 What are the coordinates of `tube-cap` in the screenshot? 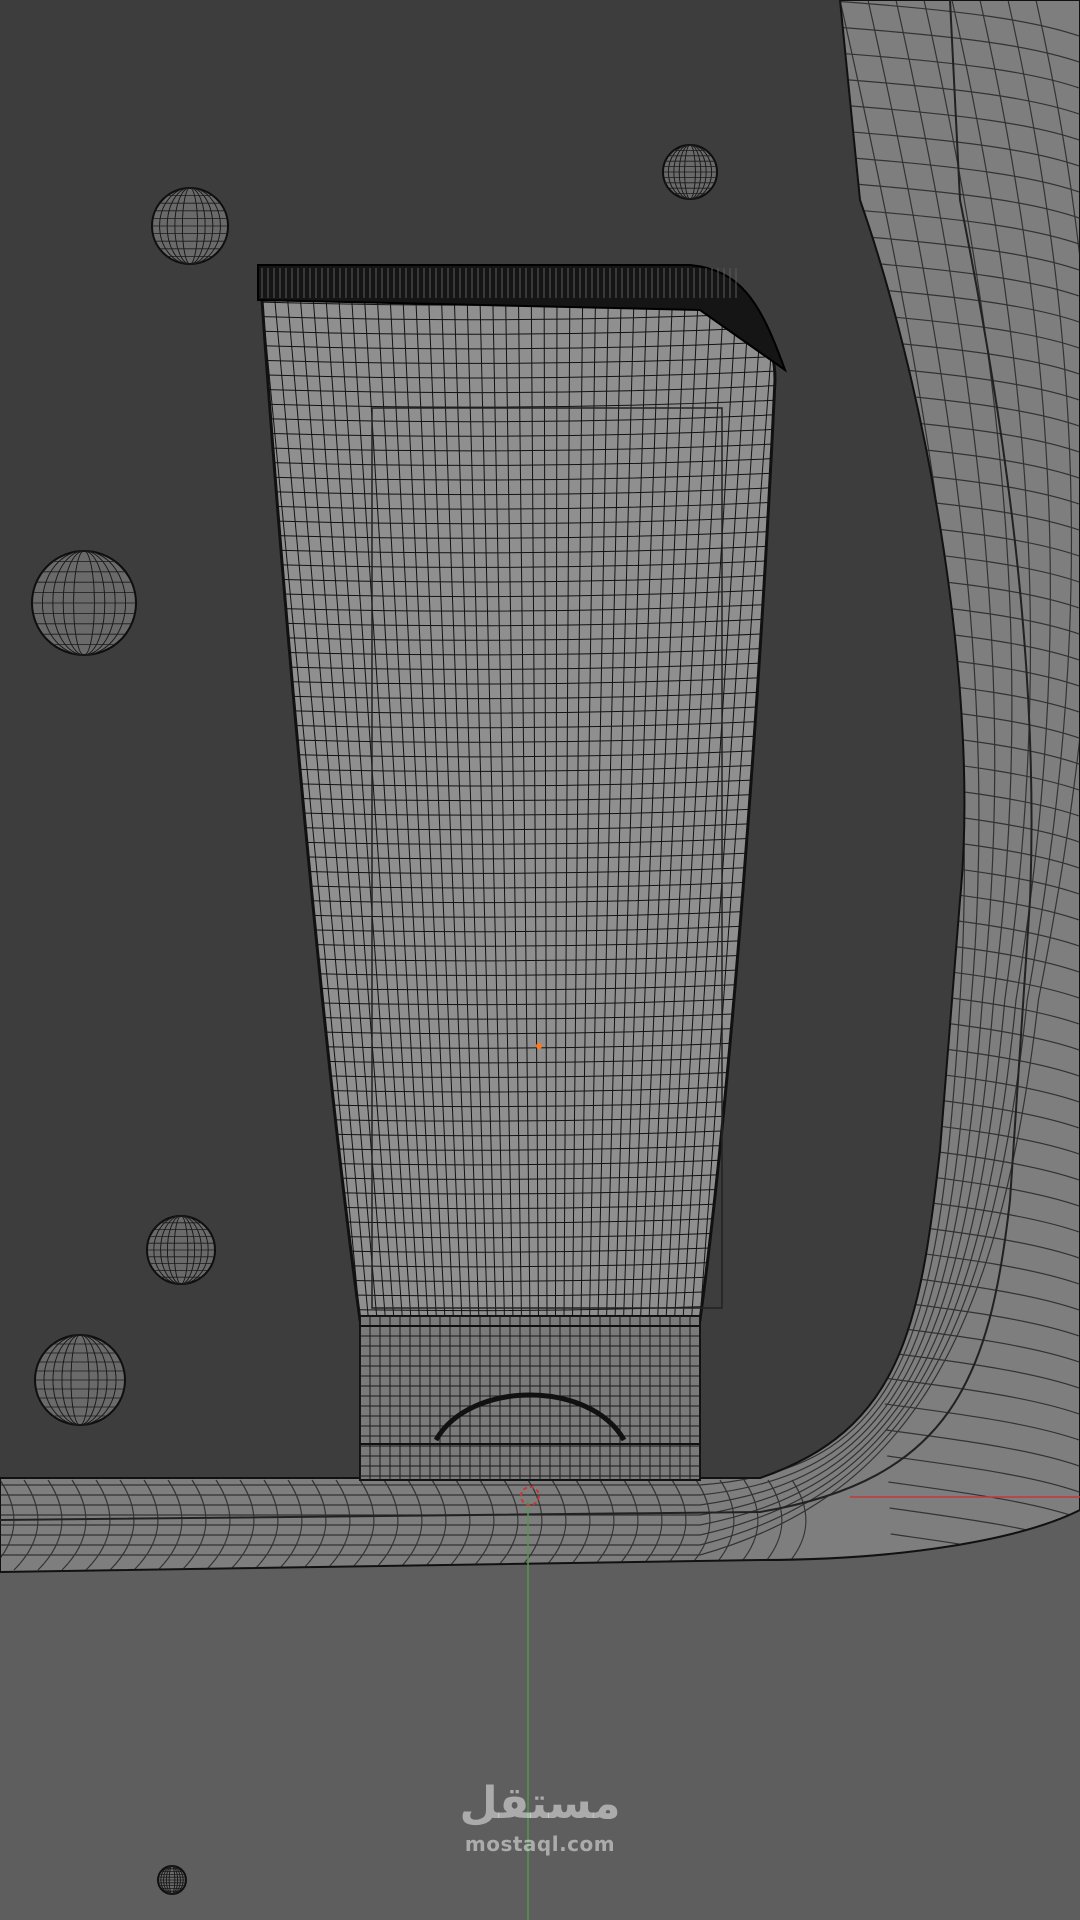 It's located at (530, 1398).